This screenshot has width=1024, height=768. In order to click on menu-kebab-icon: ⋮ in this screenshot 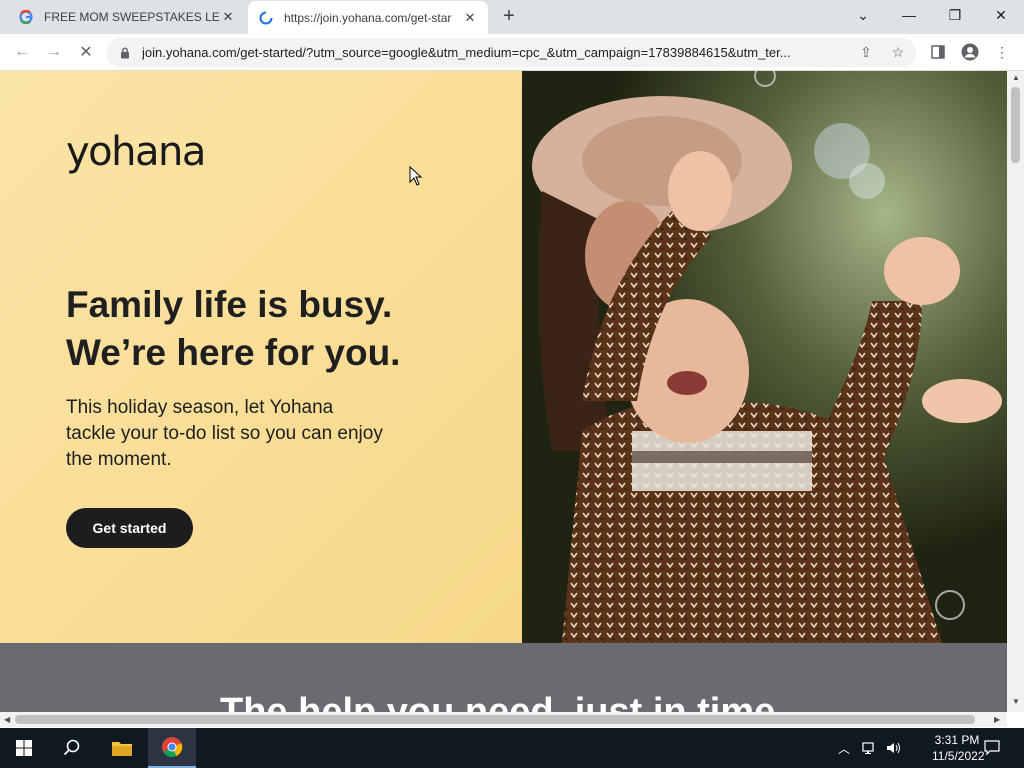, I will do `click(1002, 52)`.